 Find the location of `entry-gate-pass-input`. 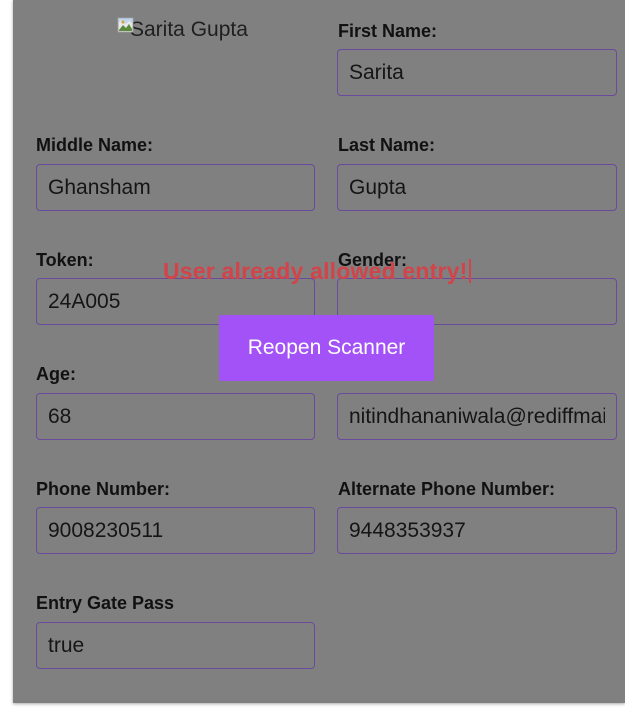

entry-gate-pass-input is located at coordinates (175, 645).